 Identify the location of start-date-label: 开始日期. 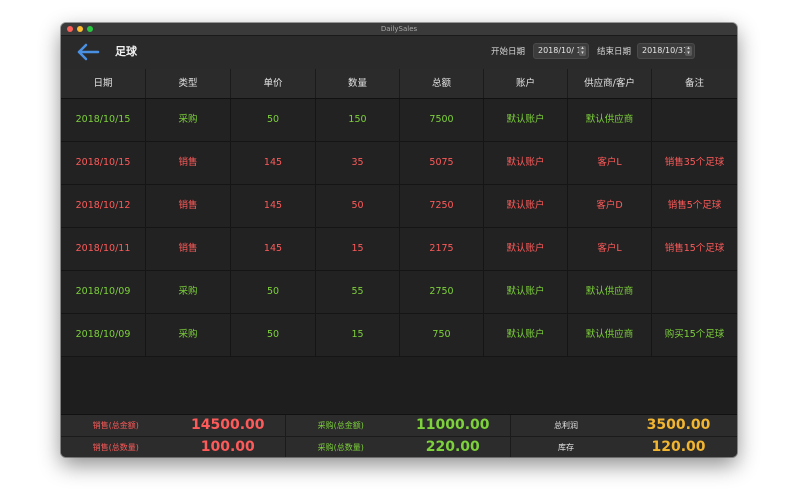
(508, 52).